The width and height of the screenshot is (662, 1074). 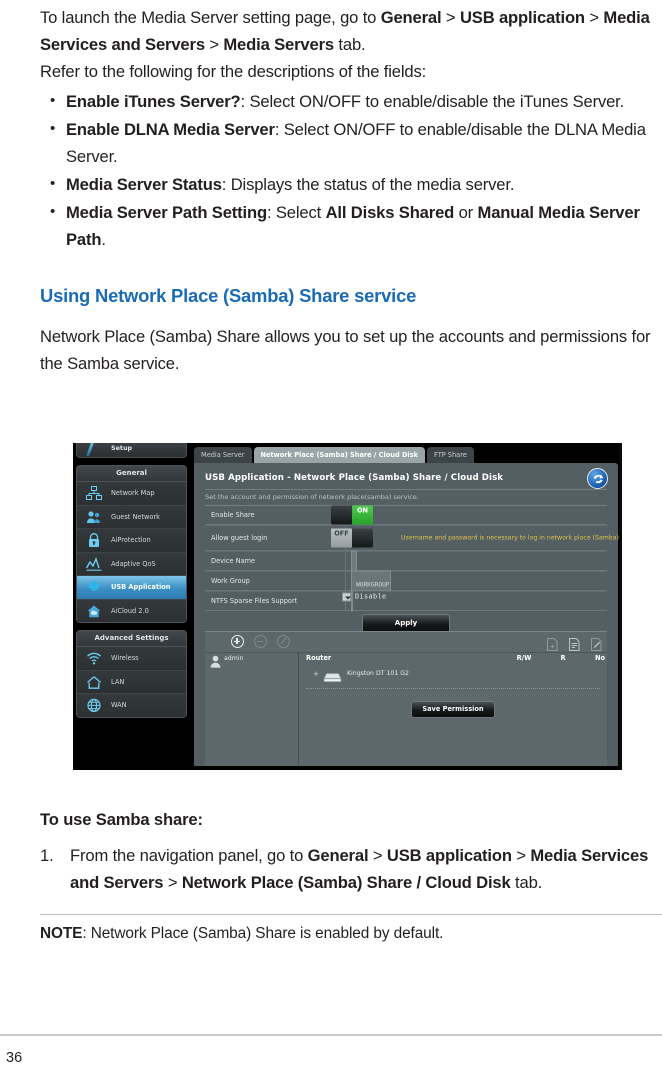 I want to click on ntfs-sparse-files-select: Disable, so click(x=364, y=601).